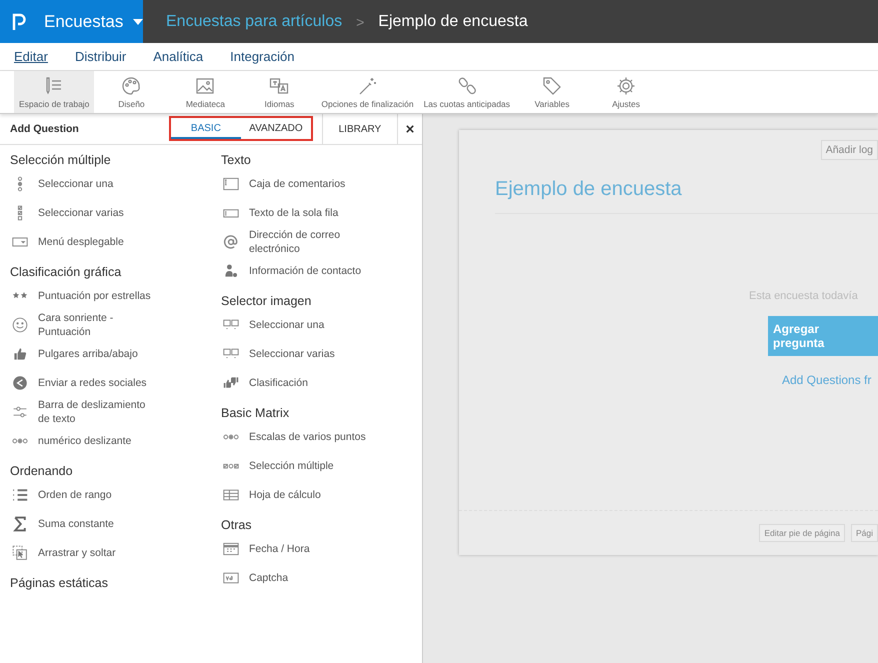 The image size is (878, 663). Describe the element at coordinates (131, 86) in the screenshot. I see `palette-icon` at that location.